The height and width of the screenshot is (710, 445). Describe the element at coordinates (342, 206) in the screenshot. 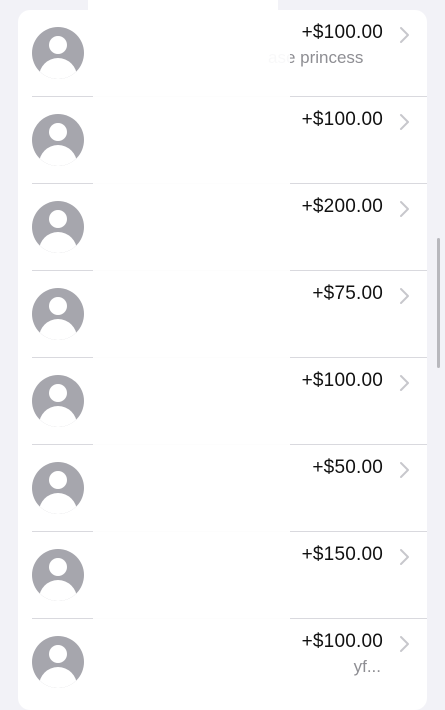

I see `transaction-amount: +$200.00` at that location.